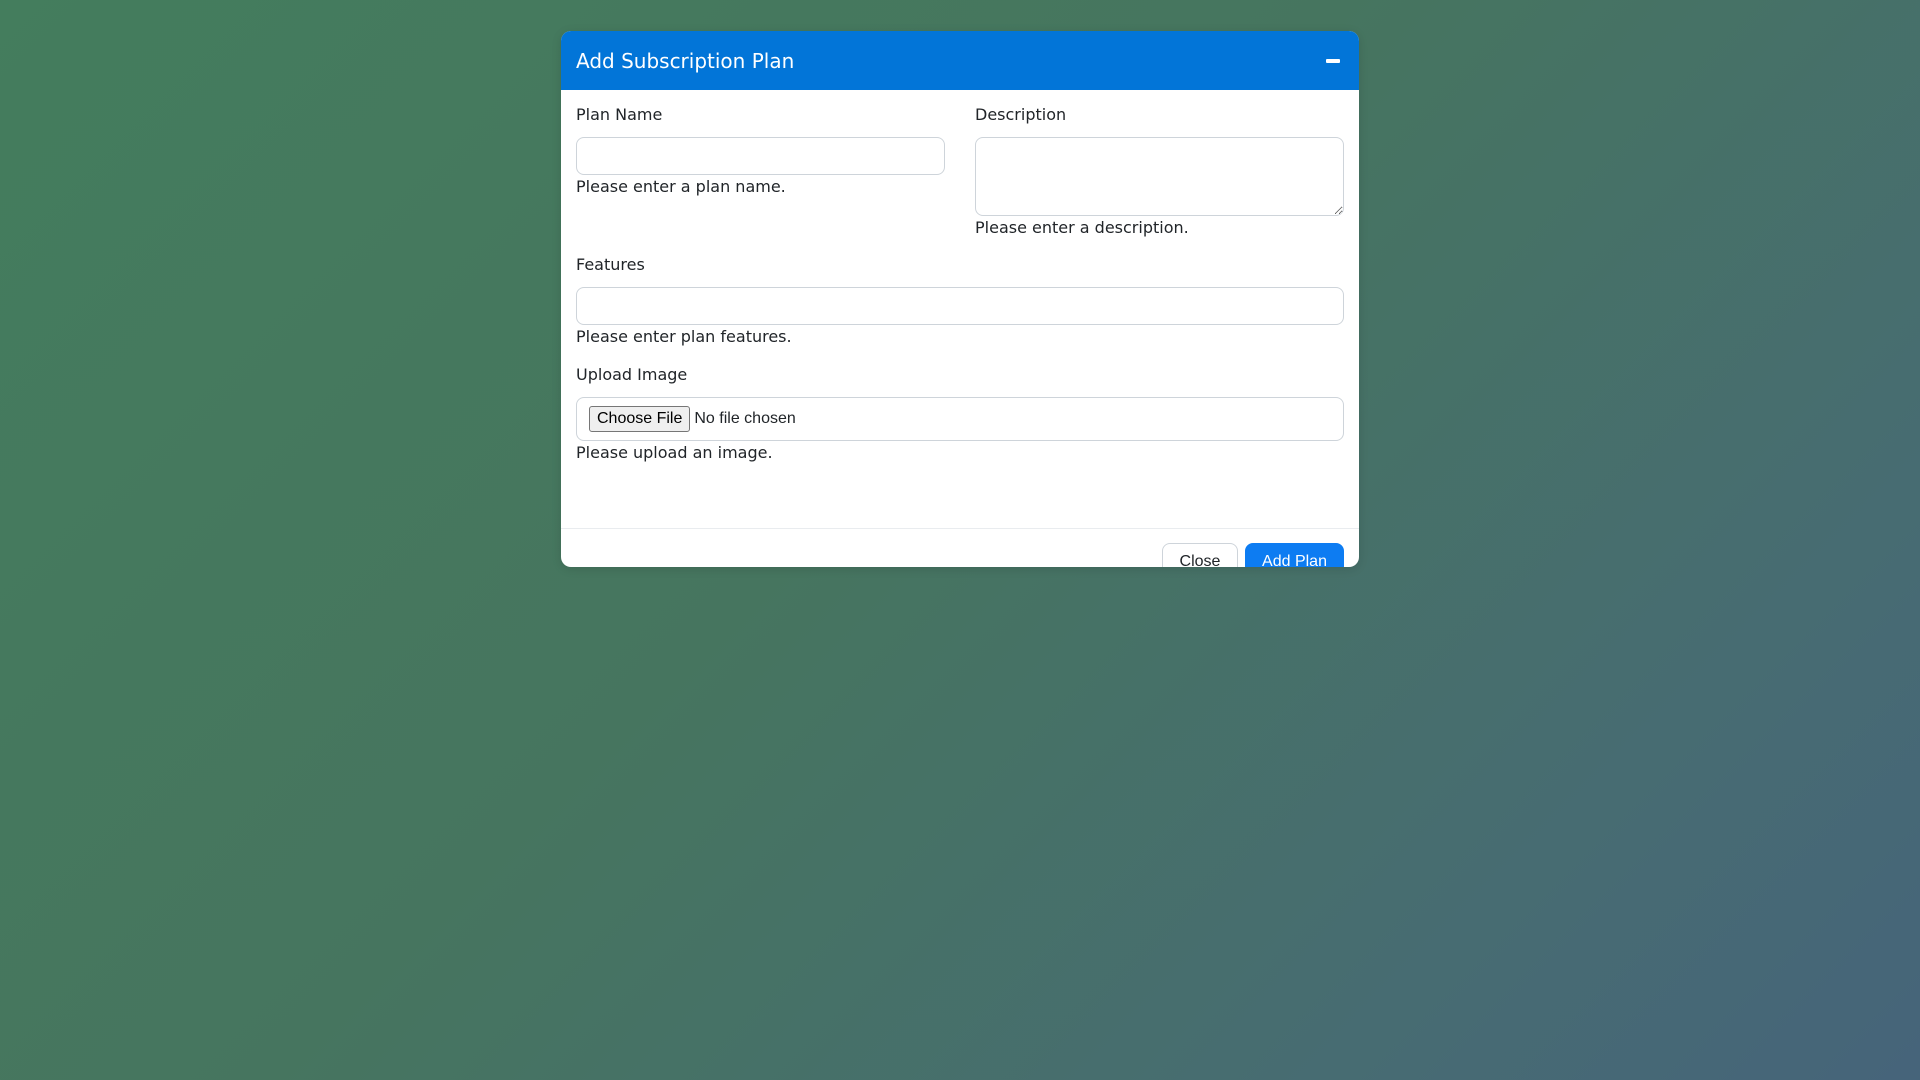  What do you see at coordinates (632, 374) in the screenshot?
I see `upload-image-label: Upload Image` at bounding box center [632, 374].